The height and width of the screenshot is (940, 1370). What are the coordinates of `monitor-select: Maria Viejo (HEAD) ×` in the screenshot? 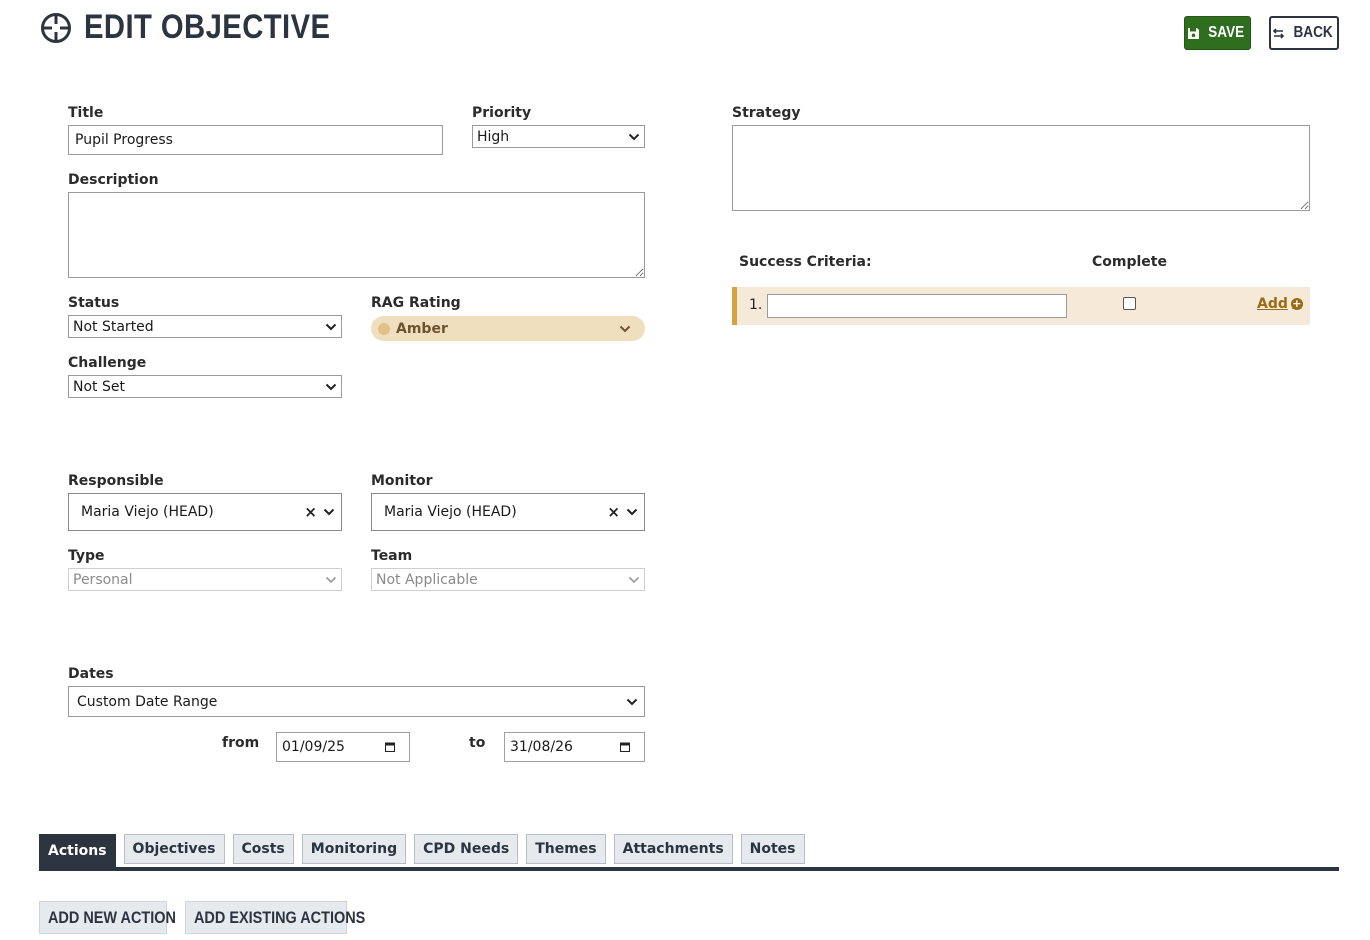 It's located at (508, 512).